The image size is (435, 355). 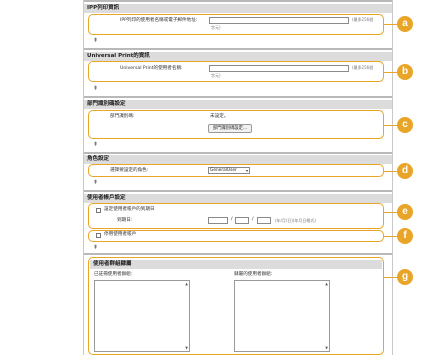 I want to click on disable-account-label: 停用使用者帳戶, so click(x=120, y=234).